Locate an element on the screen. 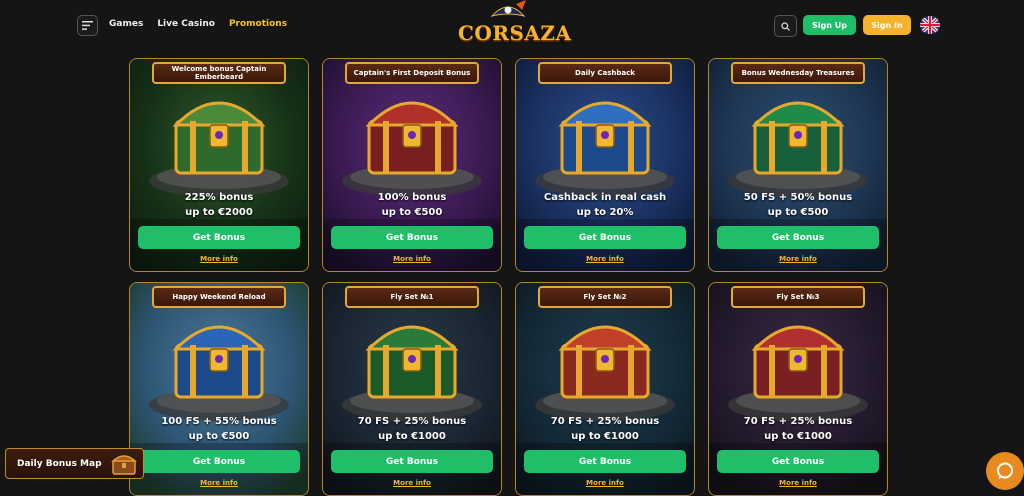 This screenshot has width=1024, height=496. nav-promotions: Promotions is located at coordinates (258, 24).